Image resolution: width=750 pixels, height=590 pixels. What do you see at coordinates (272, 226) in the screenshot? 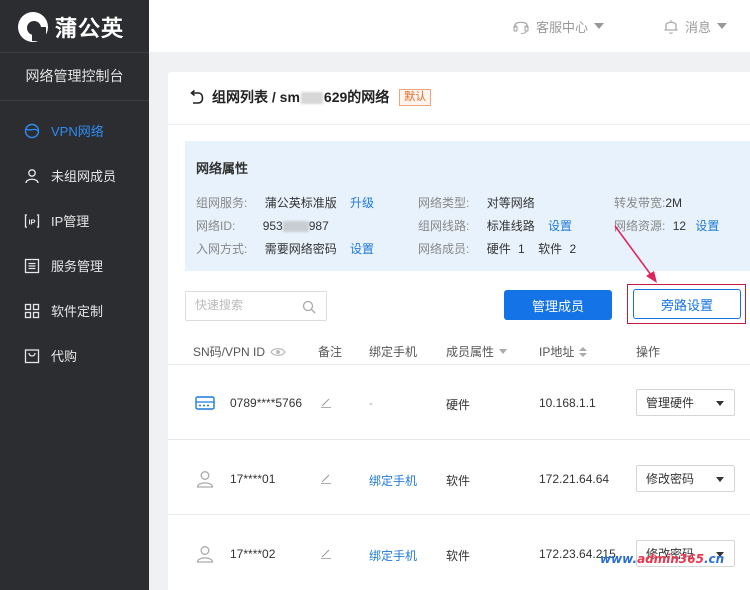
I see `network-id-prefix: 953` at bounding box center [272, 226].